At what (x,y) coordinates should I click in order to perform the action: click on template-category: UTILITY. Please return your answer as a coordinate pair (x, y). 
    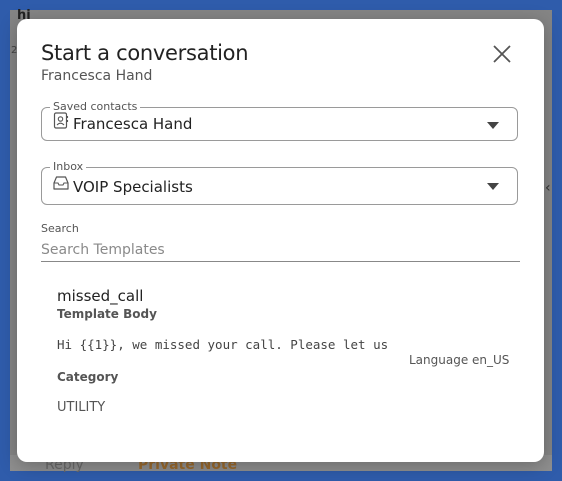
    Looking at the image, I should click on (81, 407).